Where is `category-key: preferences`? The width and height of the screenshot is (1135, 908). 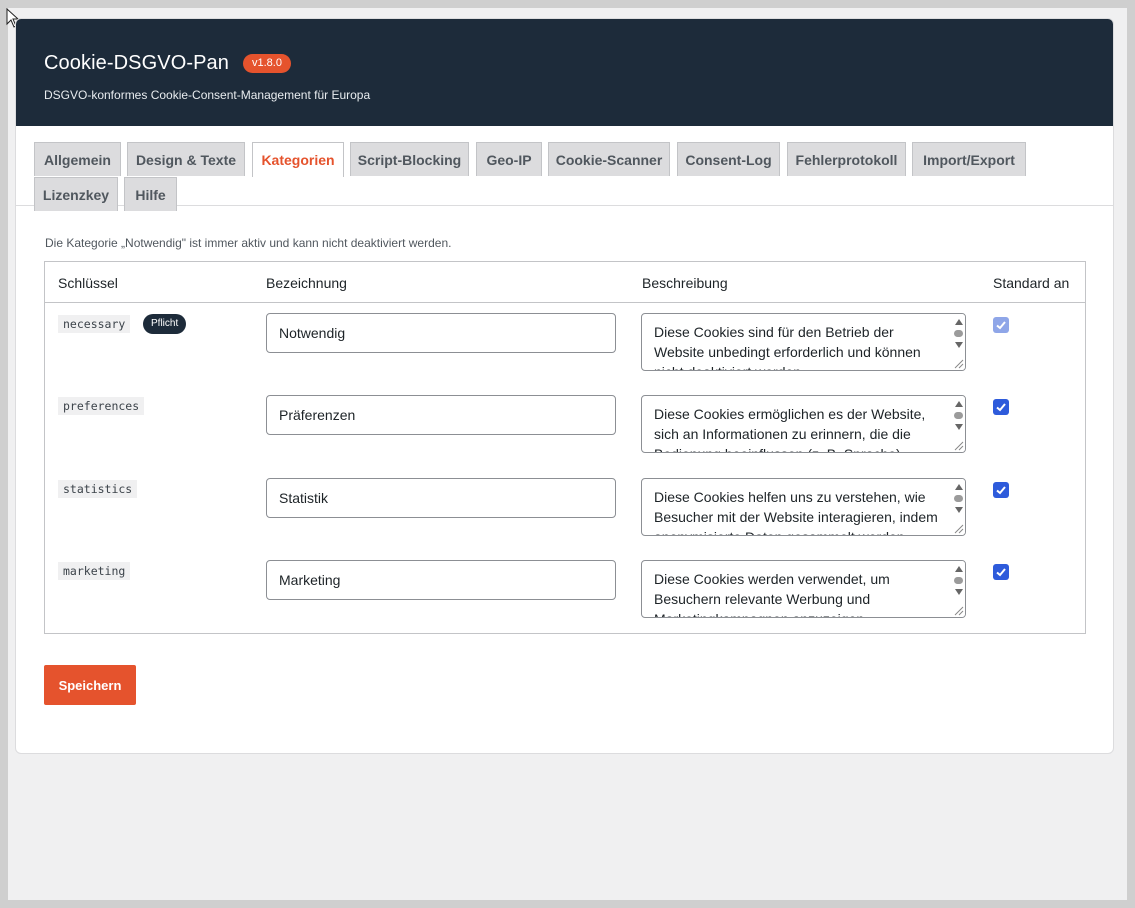 category-key: preferences is located at coordinates (101, 406).